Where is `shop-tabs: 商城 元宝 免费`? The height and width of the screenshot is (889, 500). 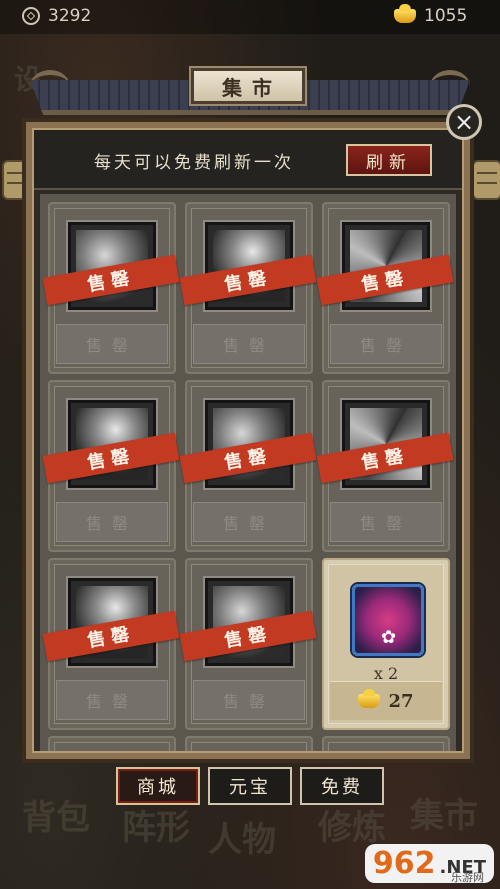
shop-tabs: 商城 元宝 免费 is located at coordinates (250, 786).